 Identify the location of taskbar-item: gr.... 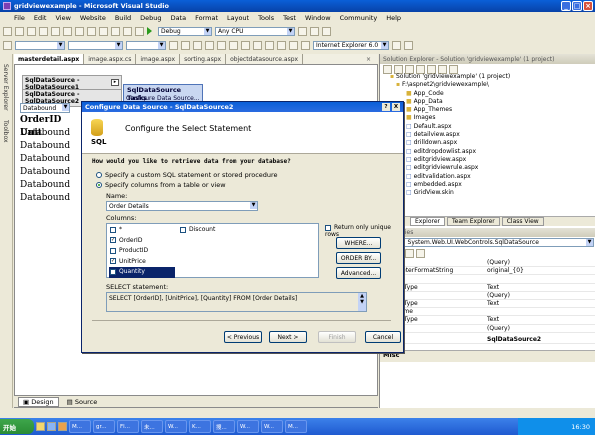
(104, 426).